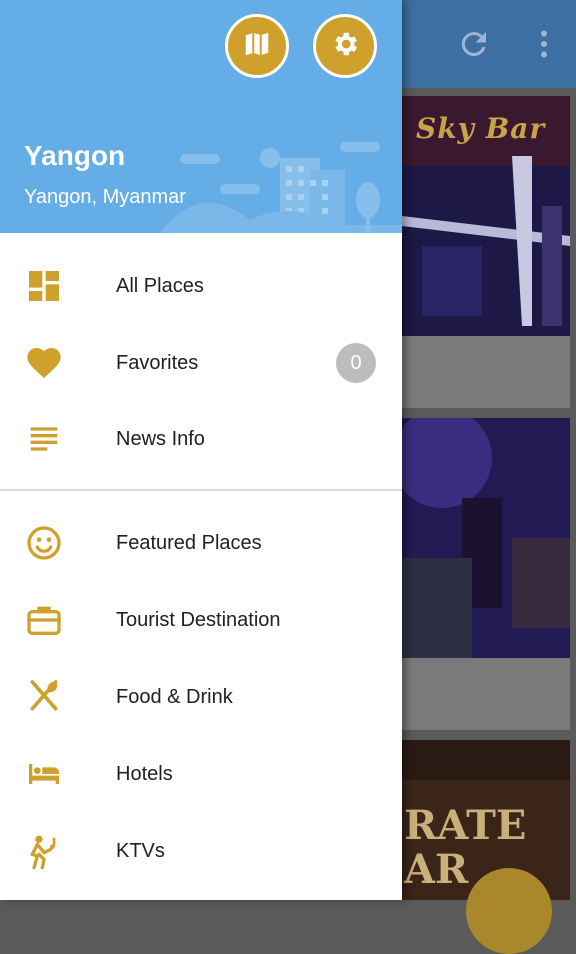 Image resolution: width=576 pixels, height=954 pixels. Describe the element at coordinates (44, 620) in the screenshot. I see `suitcase-icon` at that location.